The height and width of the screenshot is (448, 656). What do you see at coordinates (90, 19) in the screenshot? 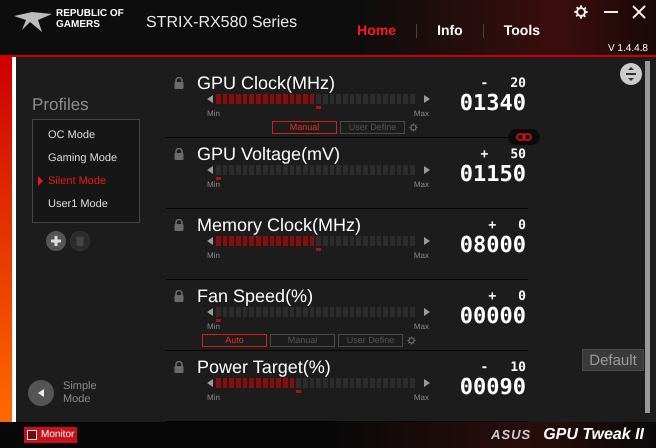
I see `brand-text: REPUBLIC OF GAMERS` at bounding box center [90, 19].